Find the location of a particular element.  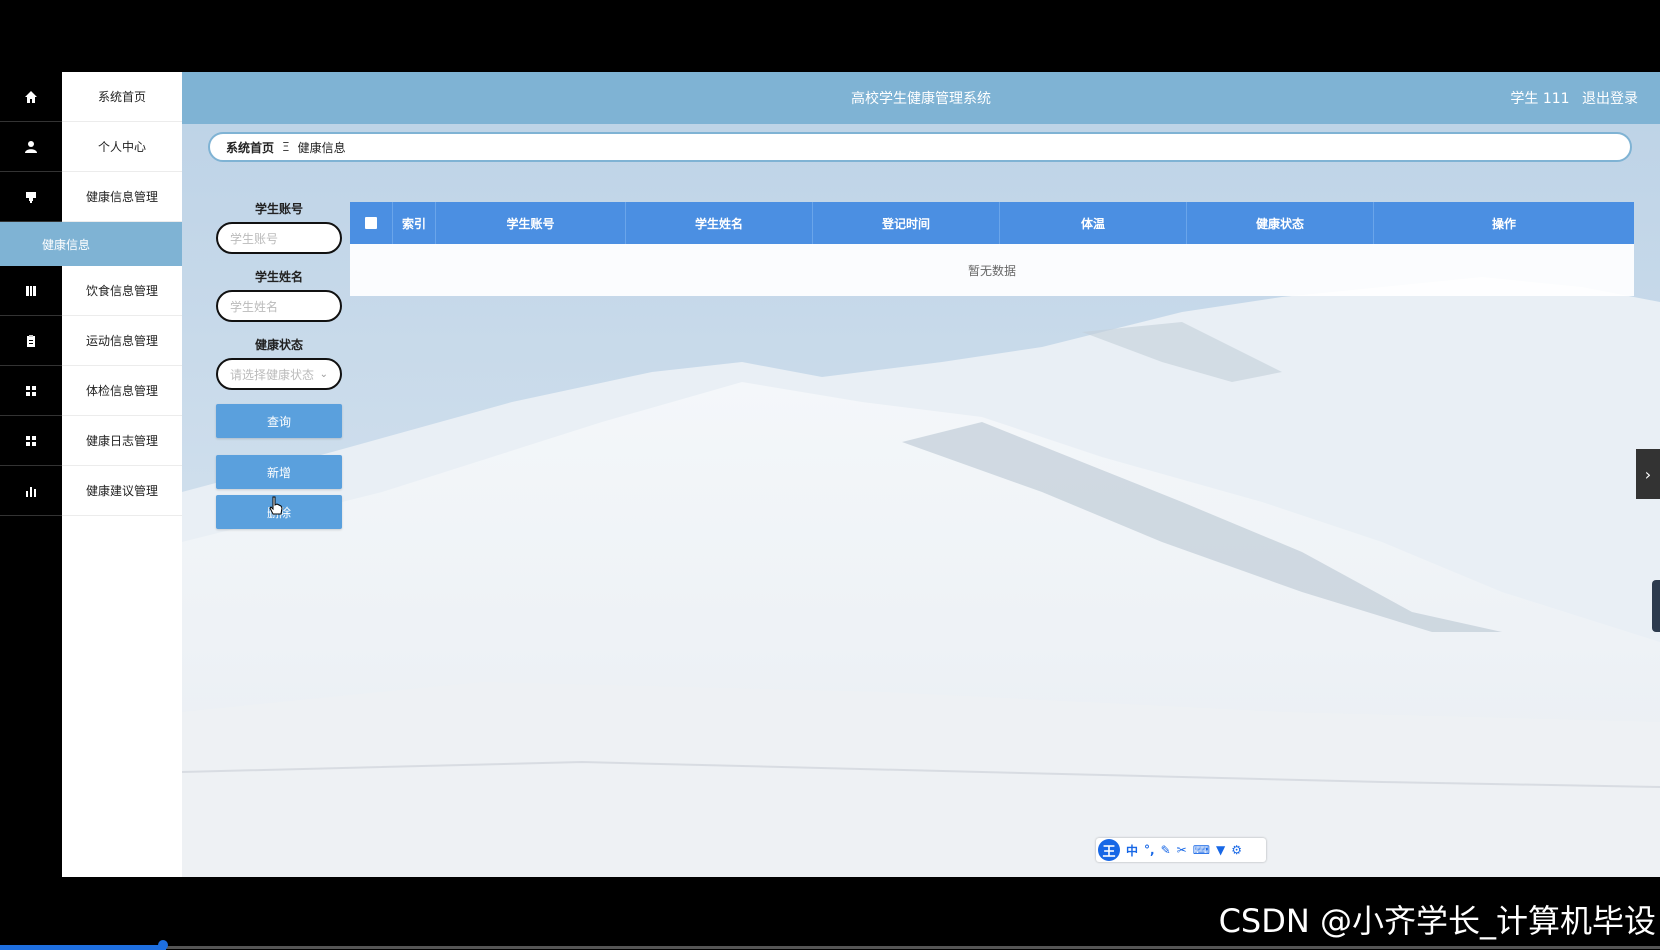

ime-logo-icon: 王 is located at coordinates (1109, 850).